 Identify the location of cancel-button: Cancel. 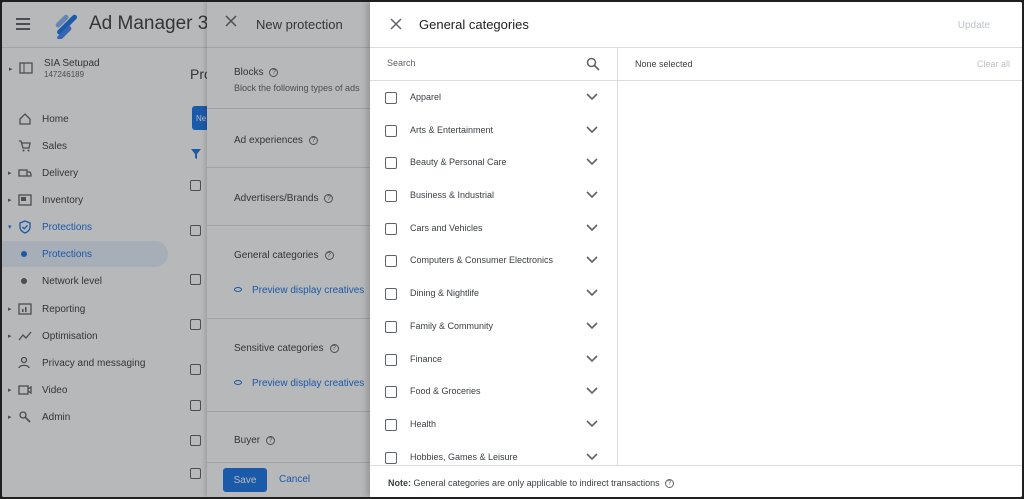
(294, 479).